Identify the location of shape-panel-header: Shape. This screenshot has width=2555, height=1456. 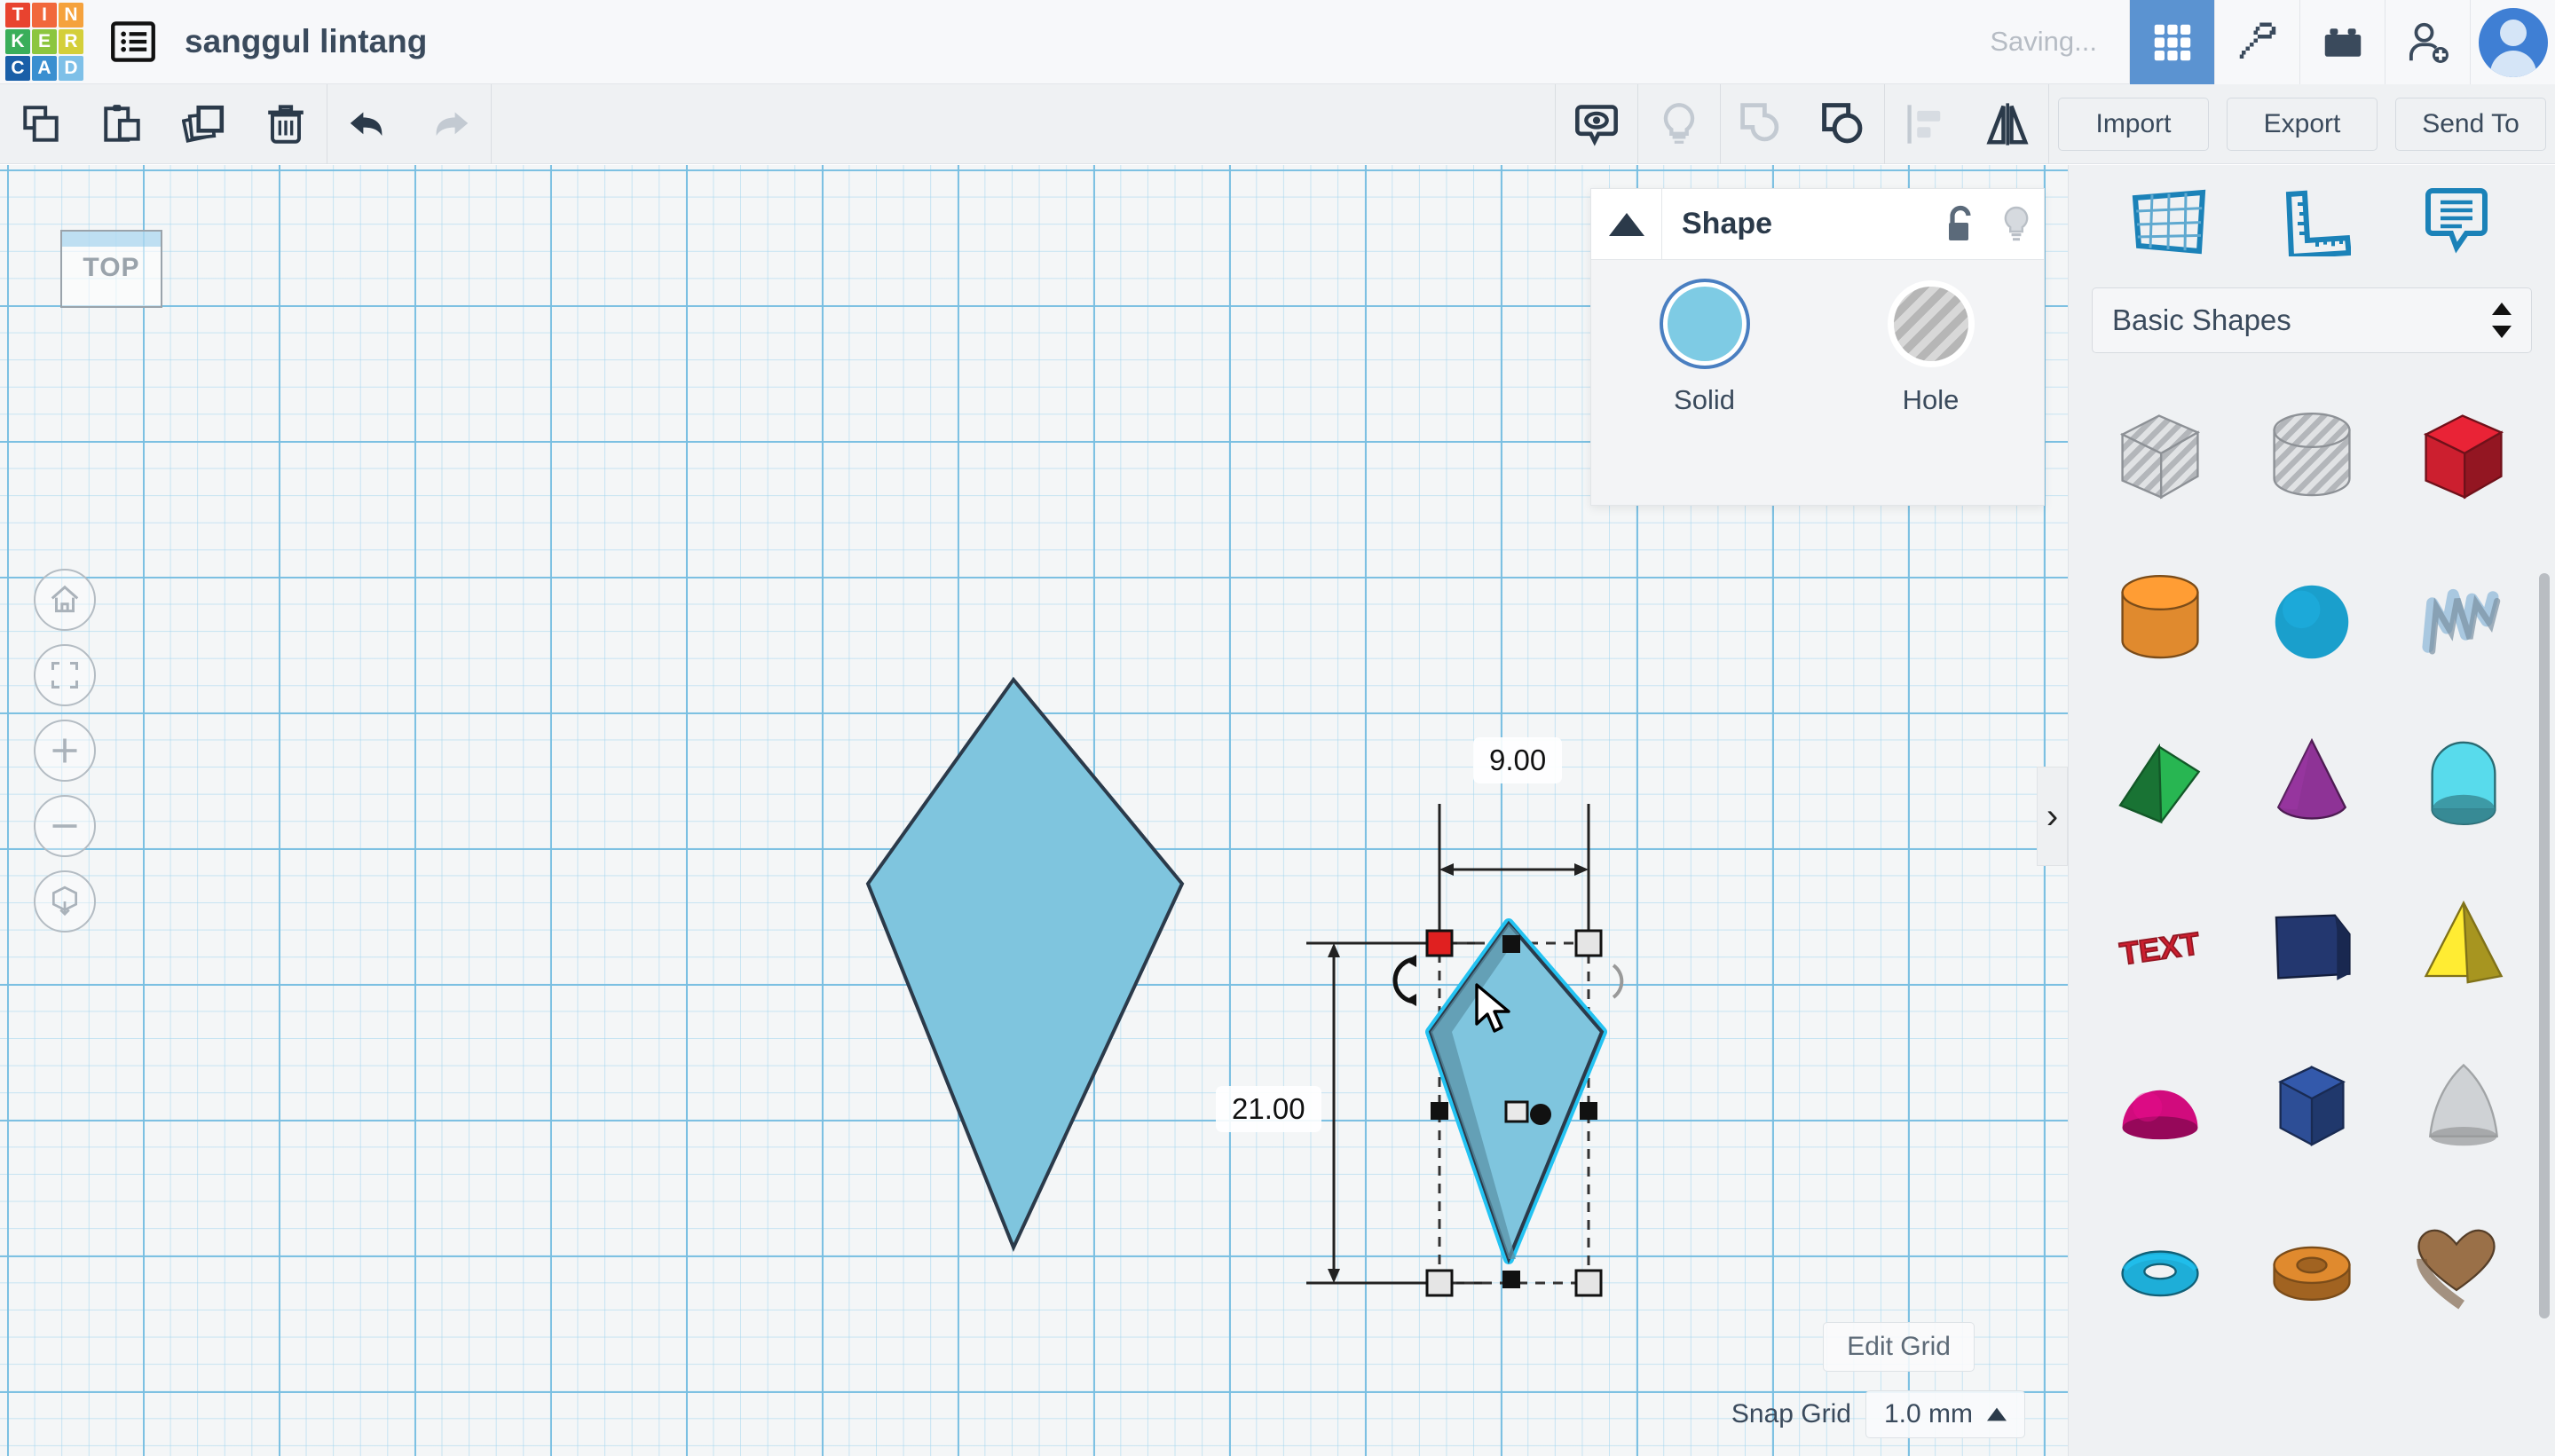
(1817, 224).